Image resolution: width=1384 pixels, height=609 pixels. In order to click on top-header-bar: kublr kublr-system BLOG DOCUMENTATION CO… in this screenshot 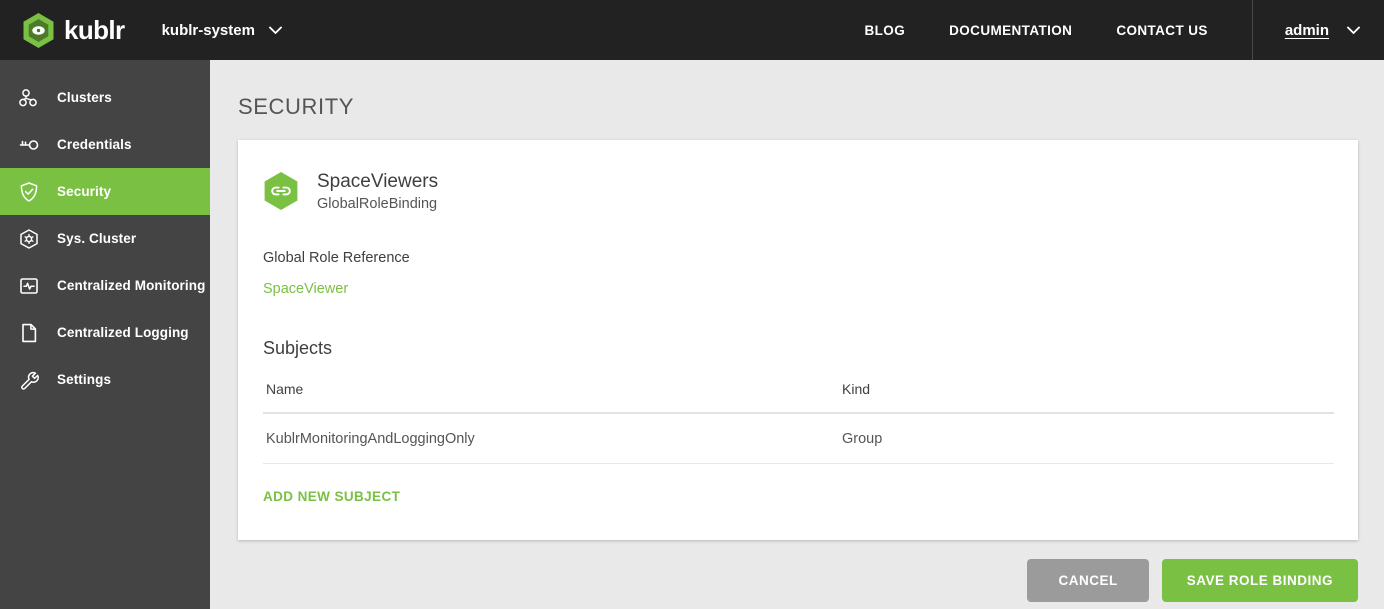, I will do `click(692, 30)`.